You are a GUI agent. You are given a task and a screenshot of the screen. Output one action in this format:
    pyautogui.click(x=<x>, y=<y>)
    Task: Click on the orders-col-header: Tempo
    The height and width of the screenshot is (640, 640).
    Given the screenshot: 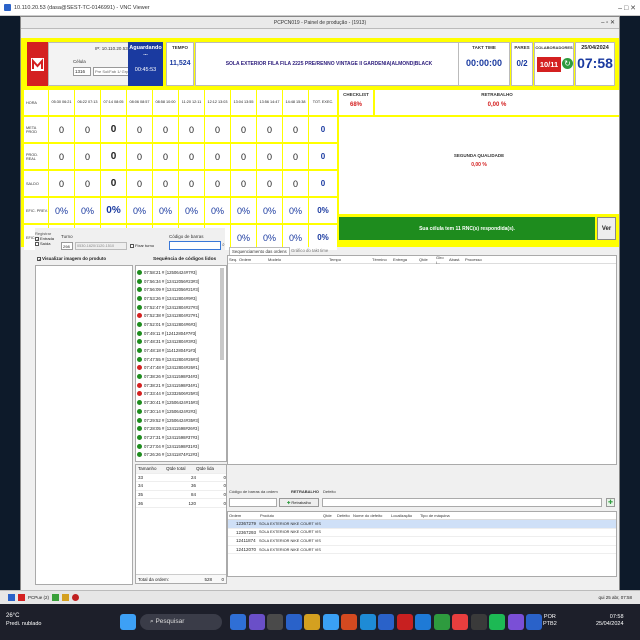 What is the action you would take?
    pyautogui.click(x=349, y=259)
    